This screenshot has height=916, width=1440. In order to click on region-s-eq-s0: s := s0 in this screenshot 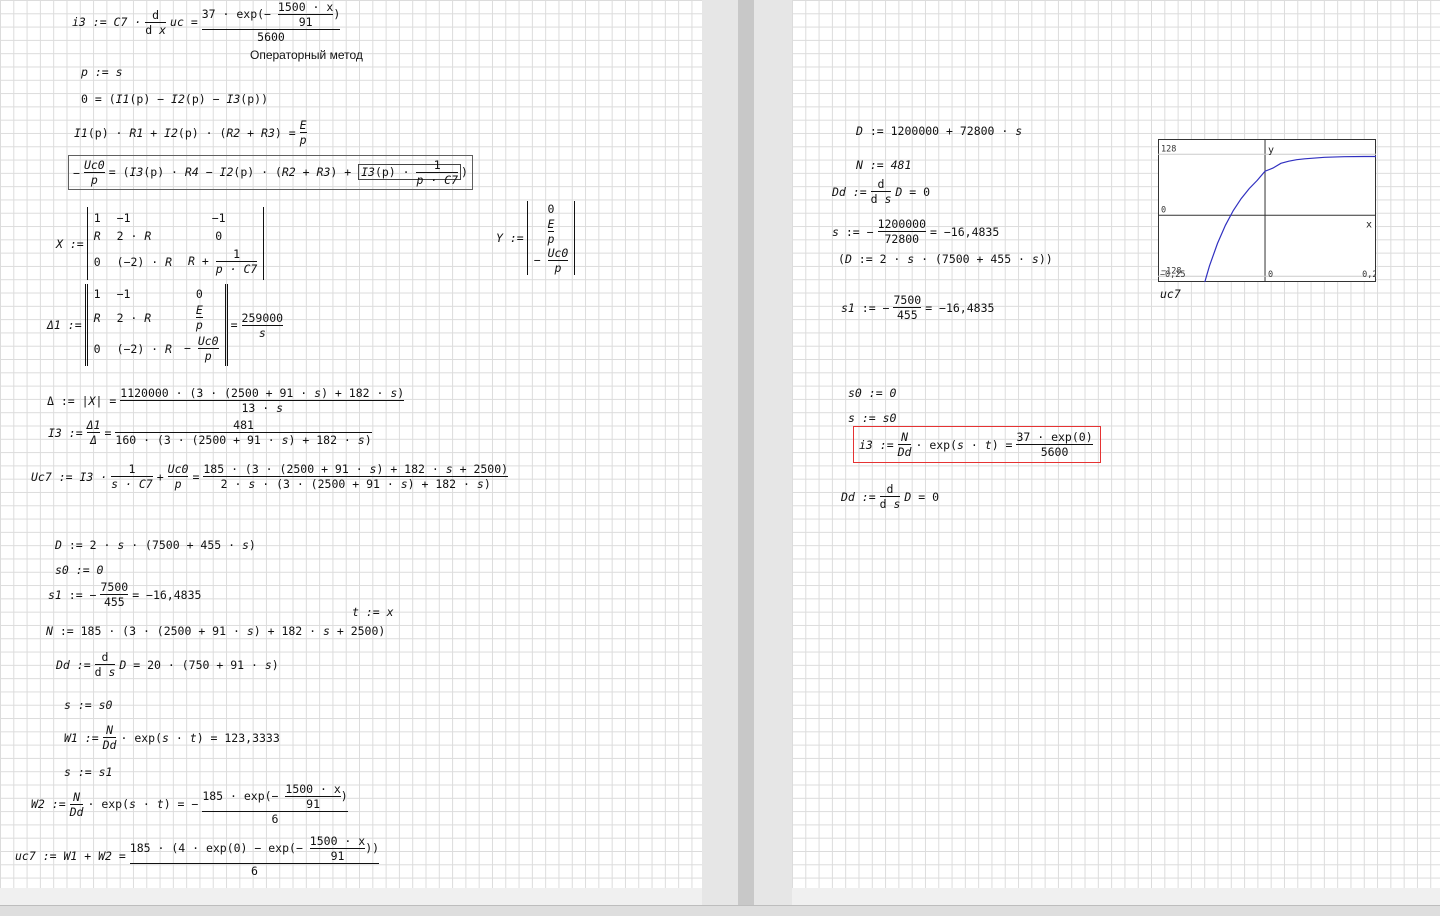, I will do `click(88, 705)`.